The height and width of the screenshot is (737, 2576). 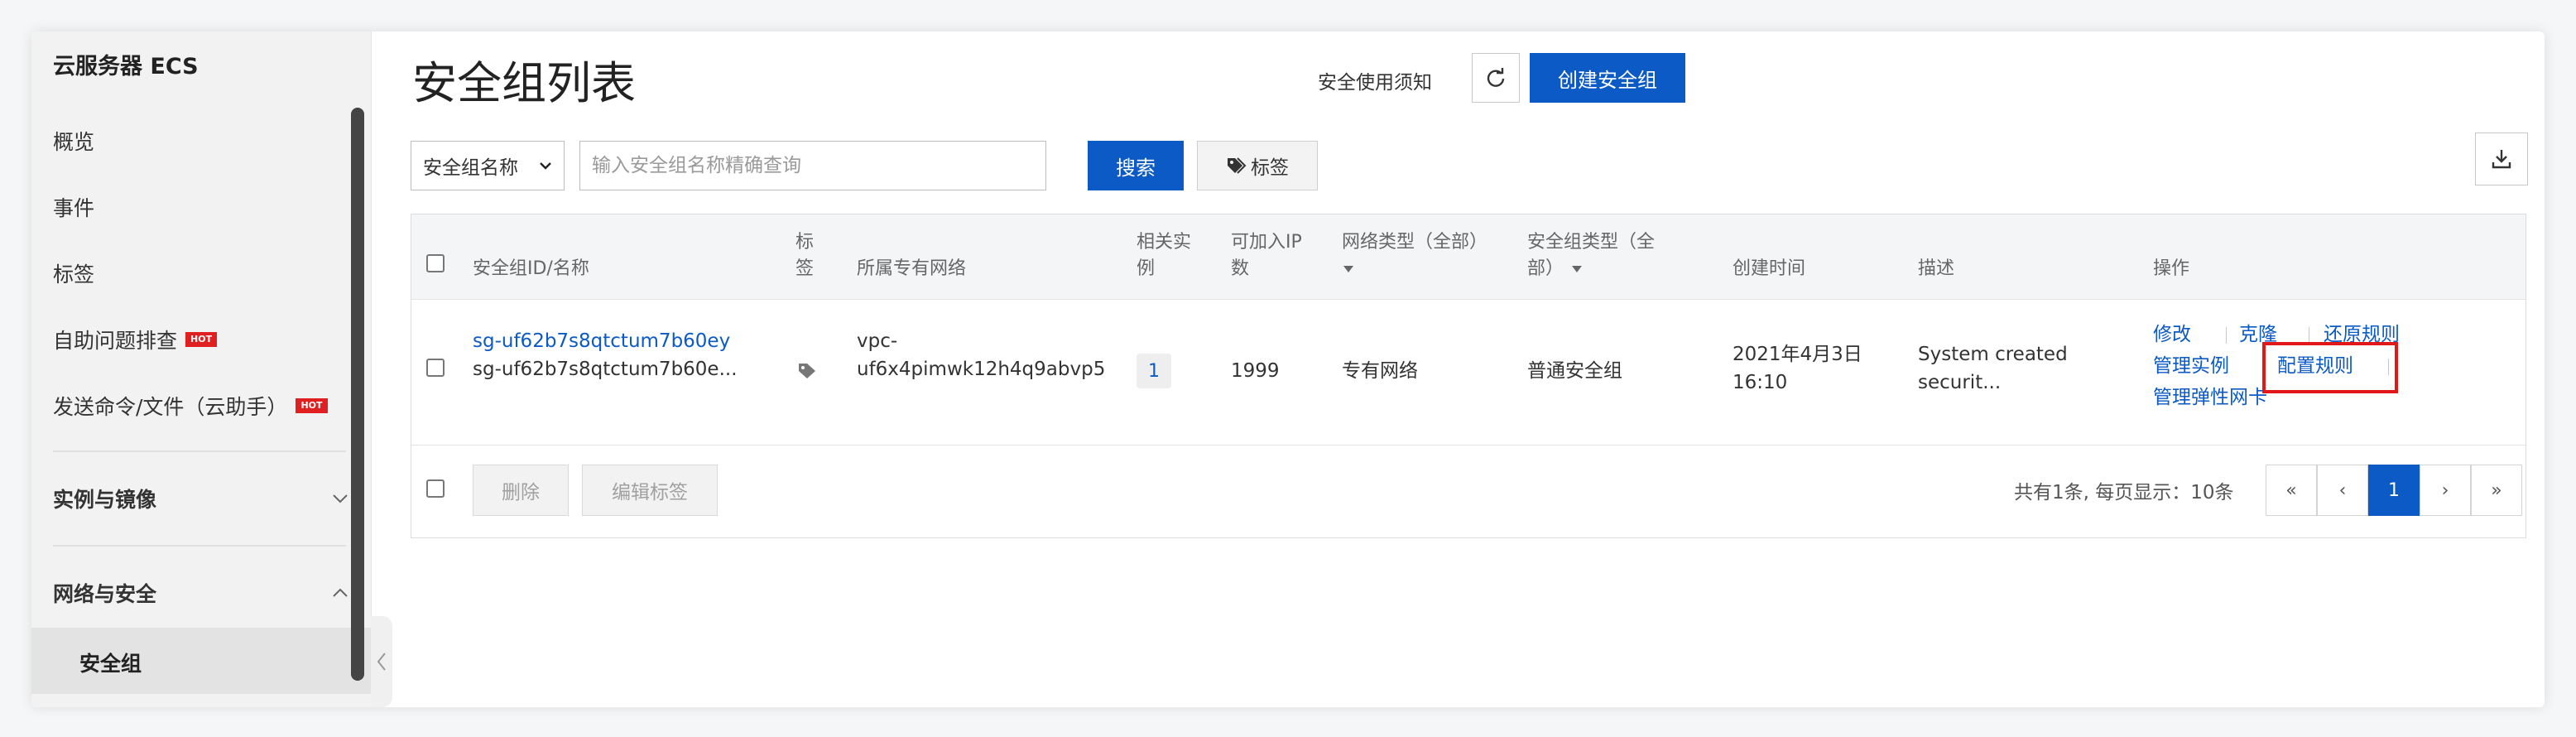 What do you see at coordinates (2172, 334) in the screenshot?
I see `modify-link: 修改` at bounding box center [2172, 334].